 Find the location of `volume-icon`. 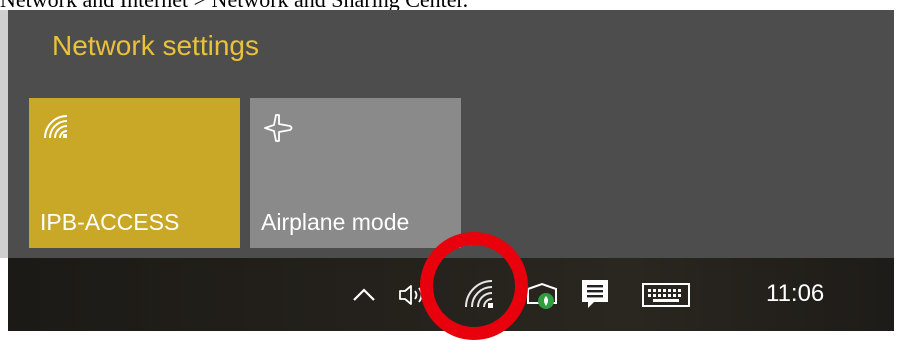

volume-icon is located at coordinates (411, 295).